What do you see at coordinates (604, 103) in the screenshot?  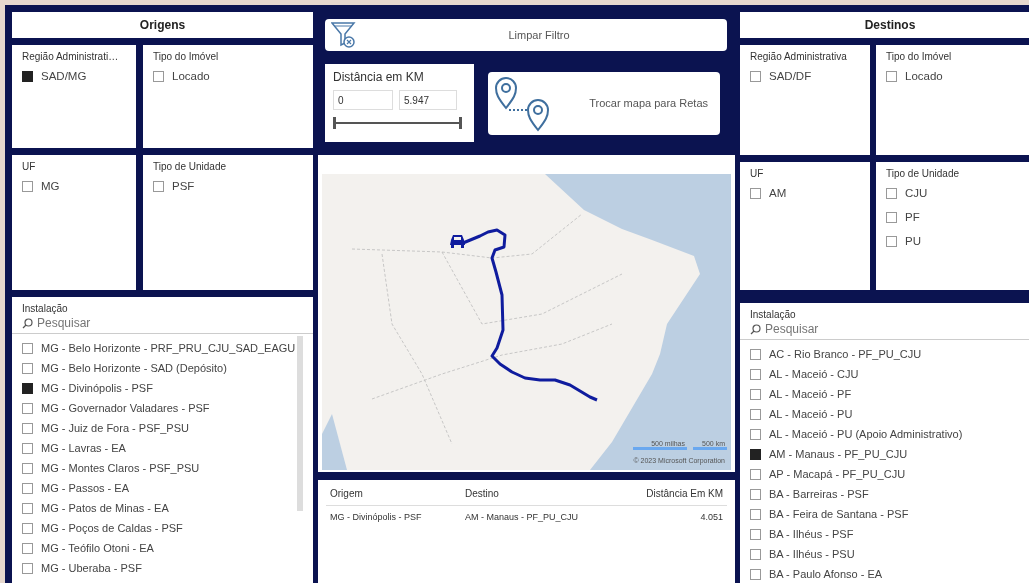 I see `switch-map-button: Trocar mapa para Retas` at bounding box center [604, 103].